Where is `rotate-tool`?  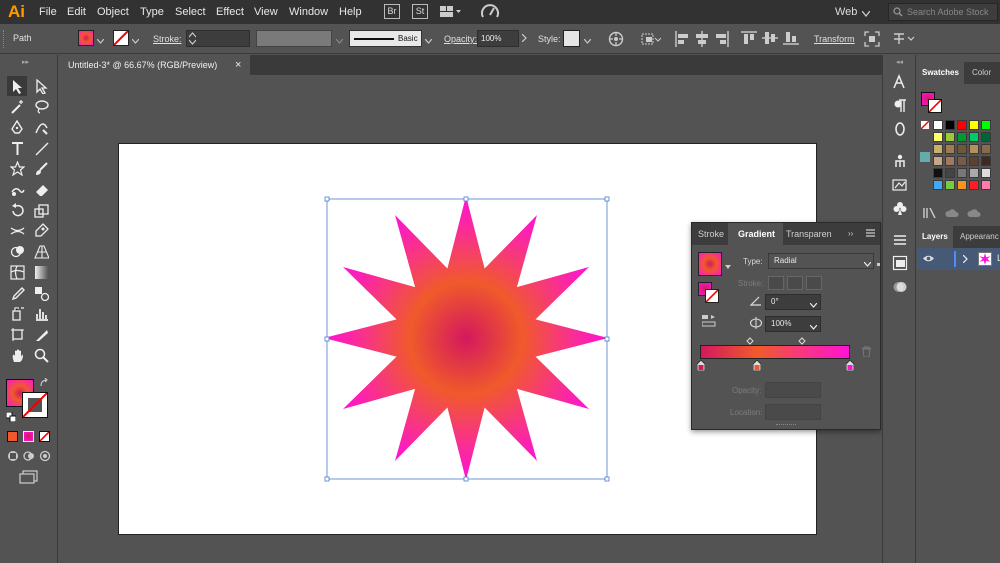 rotate-tool is located at coordinates (17, 210).